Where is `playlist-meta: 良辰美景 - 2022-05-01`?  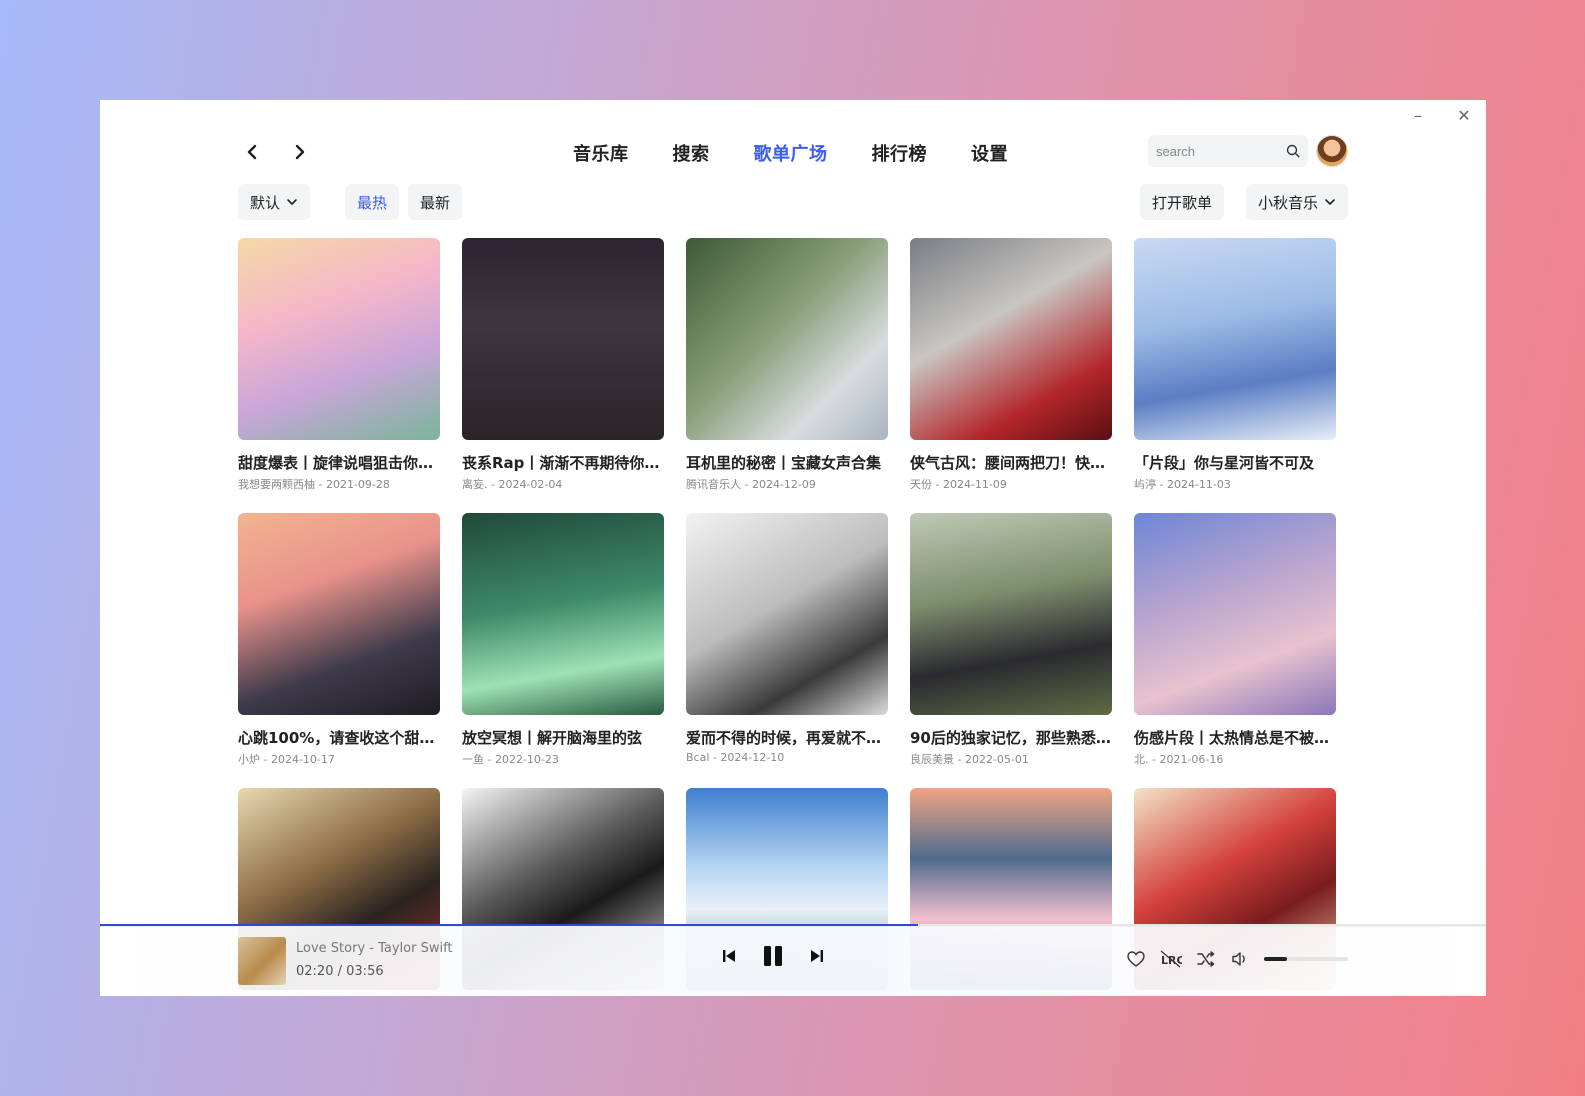
playlist-meta: 良辰美景 - 2022-05-01 is located at coordinates (1011, 759).